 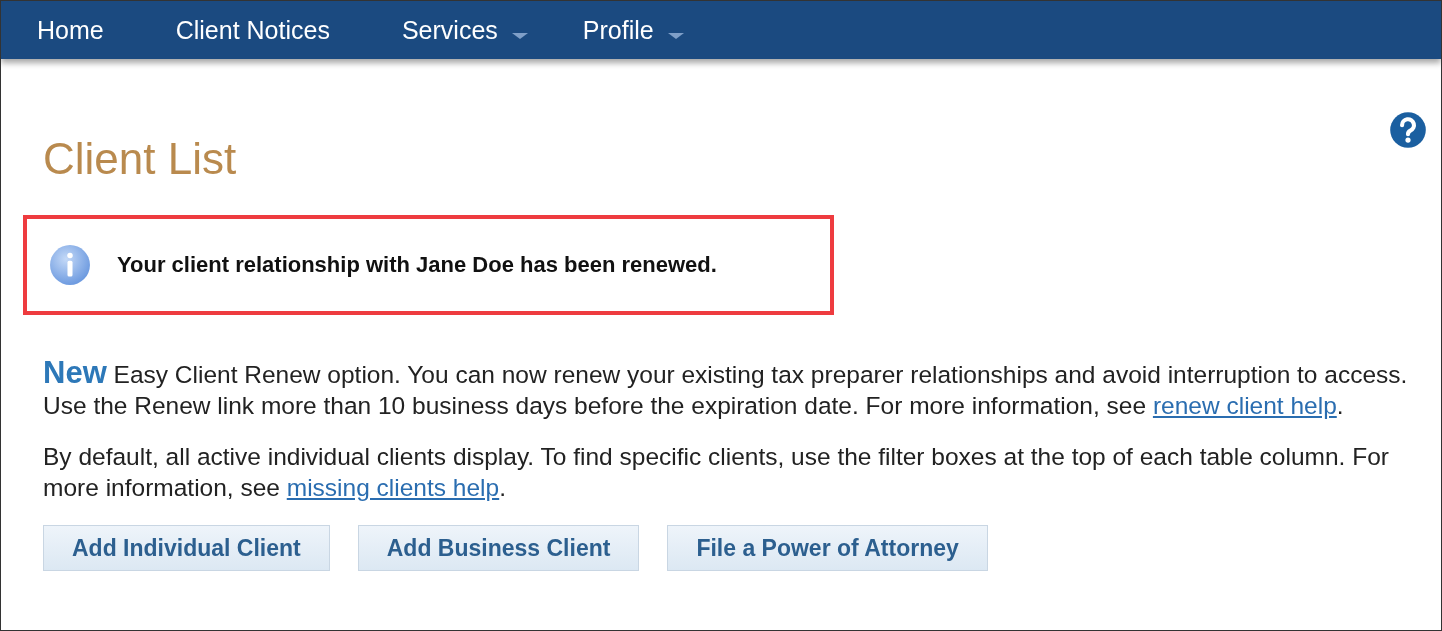 I want to click on action-button: Add Business Client, so click(x=498, y=548).